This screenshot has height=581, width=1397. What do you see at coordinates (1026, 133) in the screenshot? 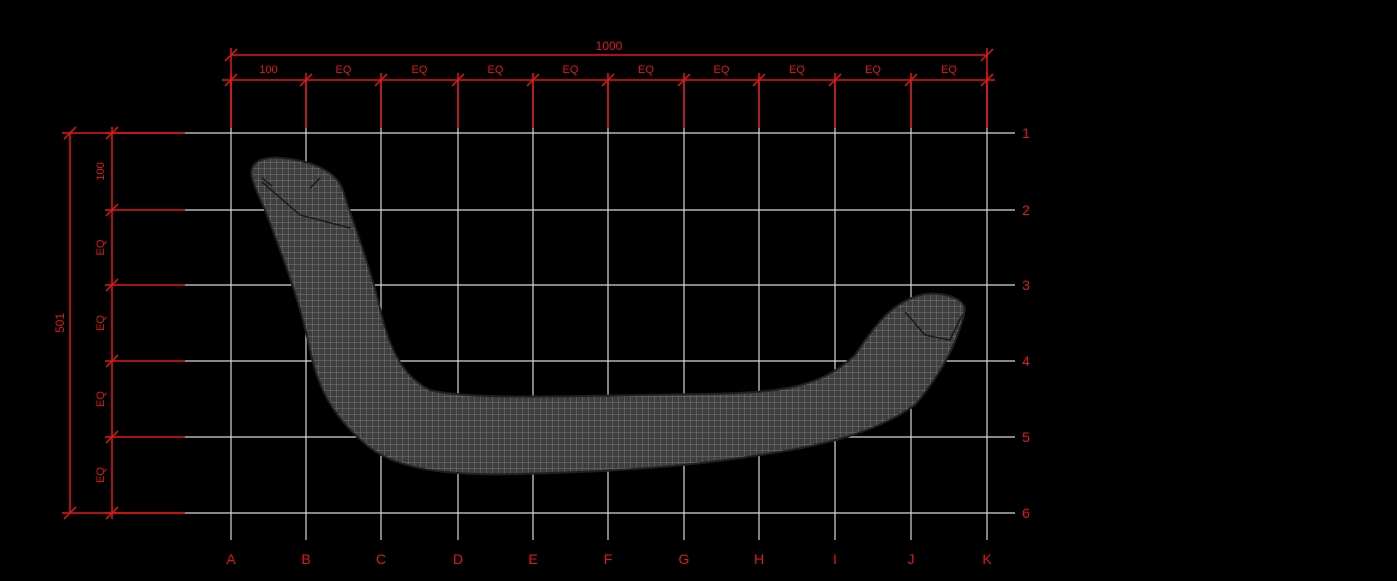
I see `grid-row-label: 1` at bounding box center [1026, 133].